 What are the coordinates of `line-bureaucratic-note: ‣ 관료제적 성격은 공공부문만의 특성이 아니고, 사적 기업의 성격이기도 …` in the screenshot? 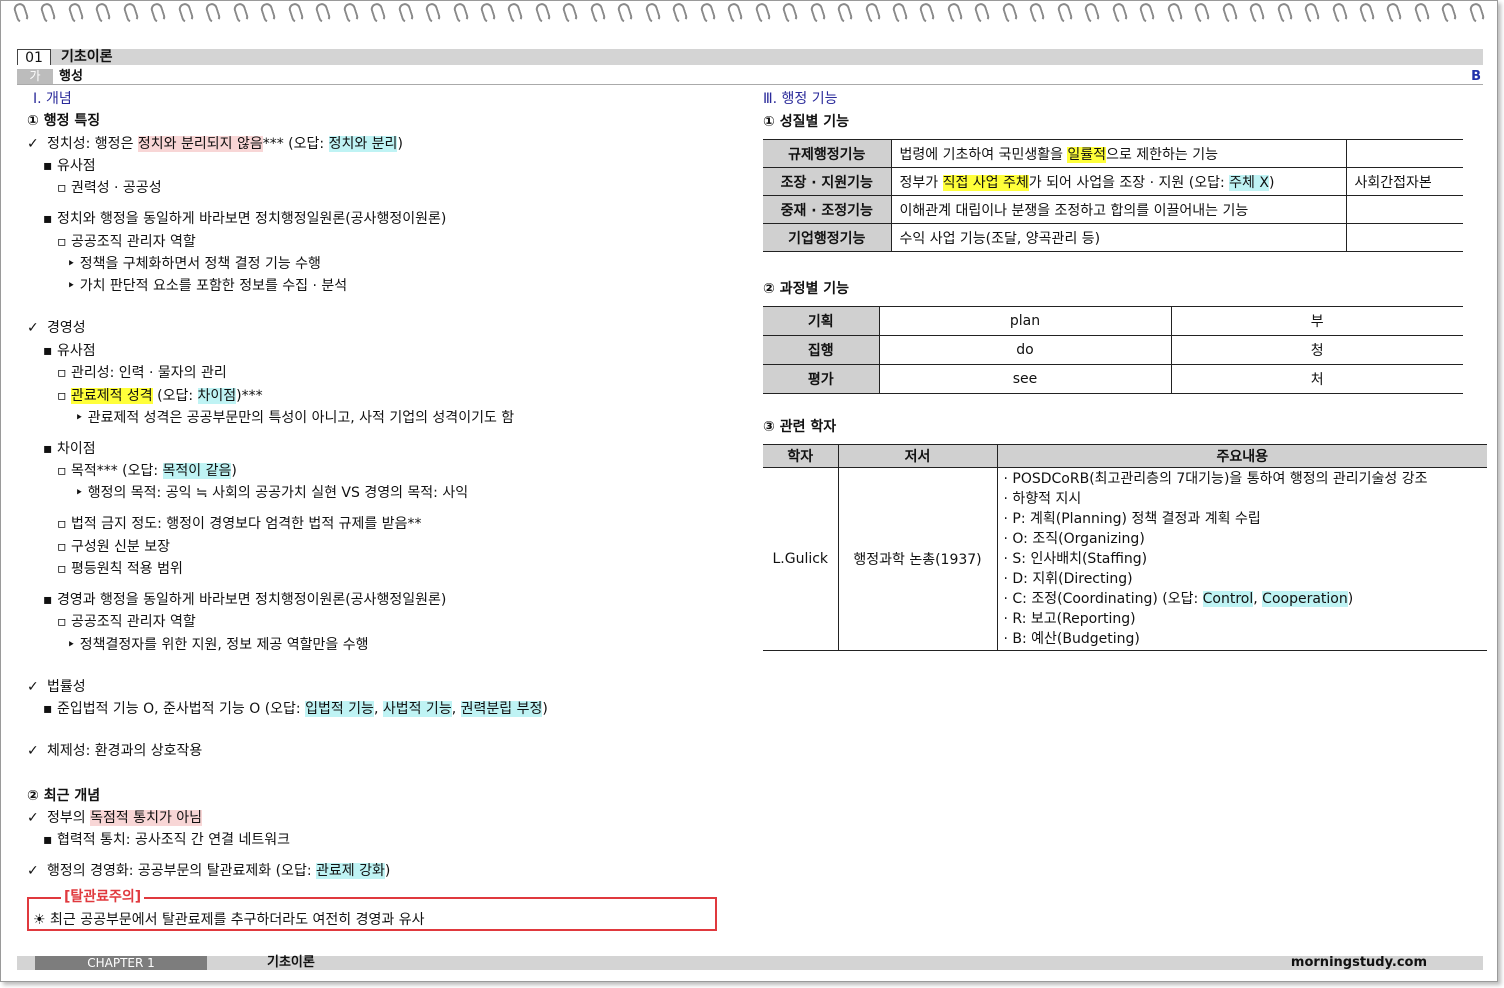 It's located at (295, 418).